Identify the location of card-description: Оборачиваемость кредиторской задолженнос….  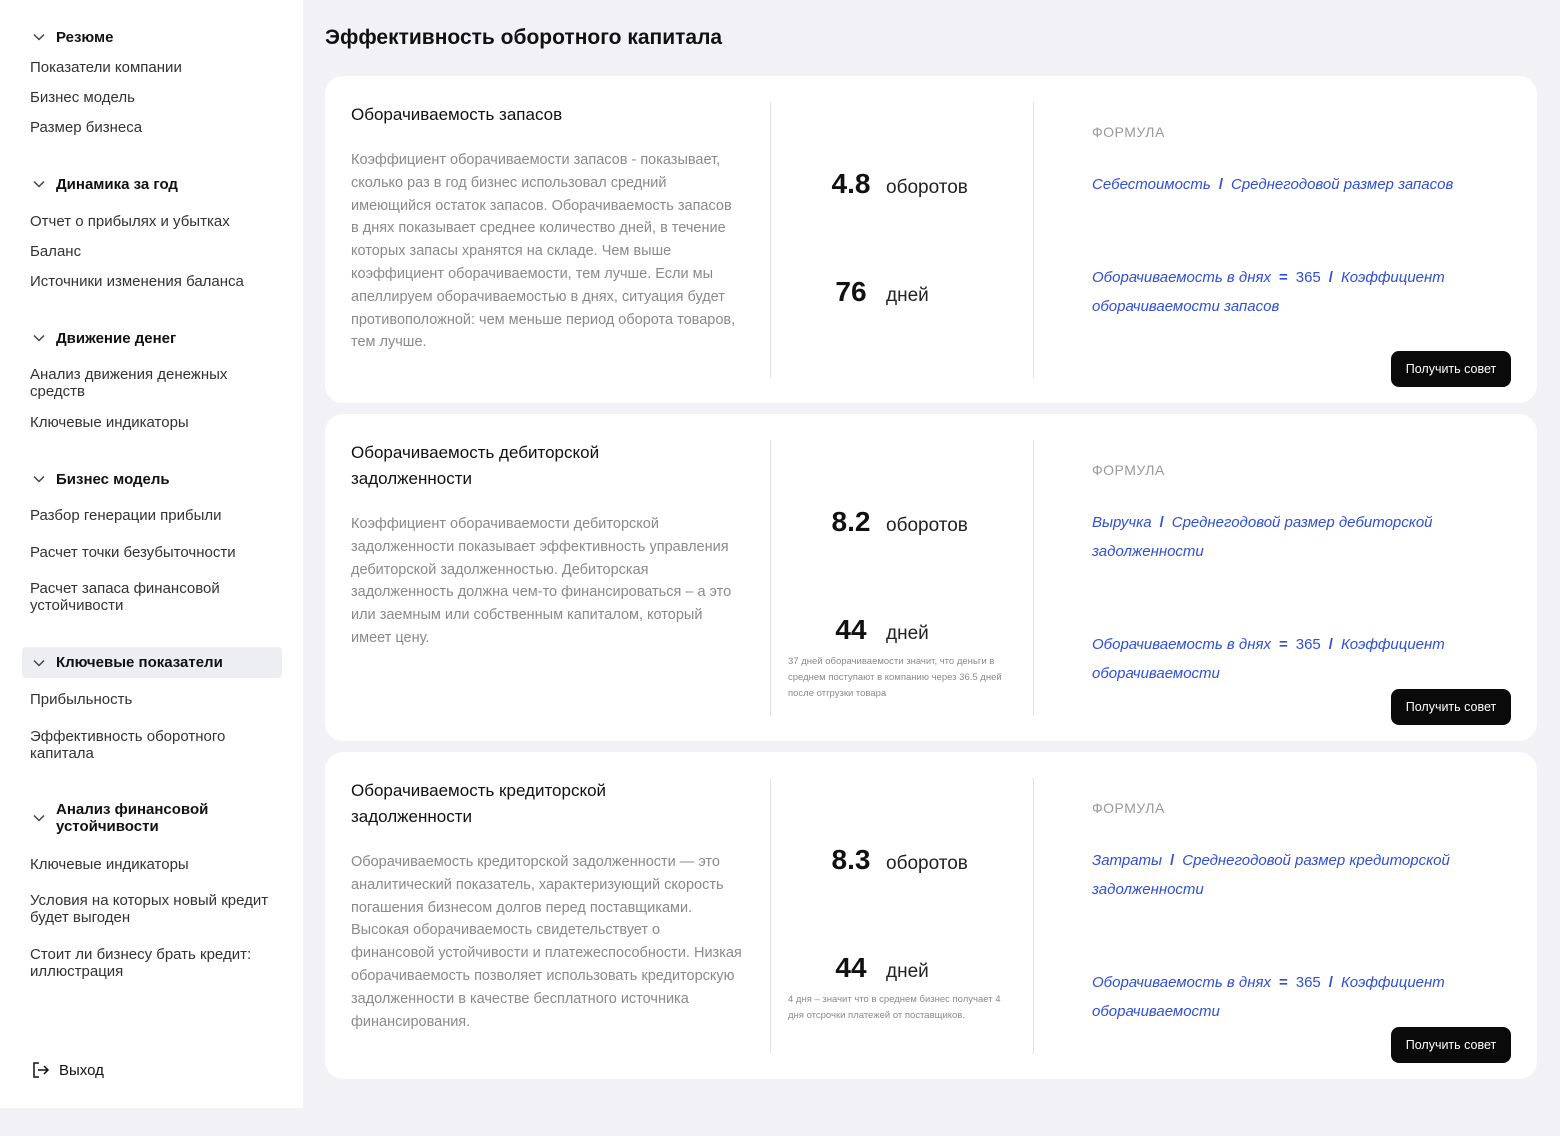
(546, 942).